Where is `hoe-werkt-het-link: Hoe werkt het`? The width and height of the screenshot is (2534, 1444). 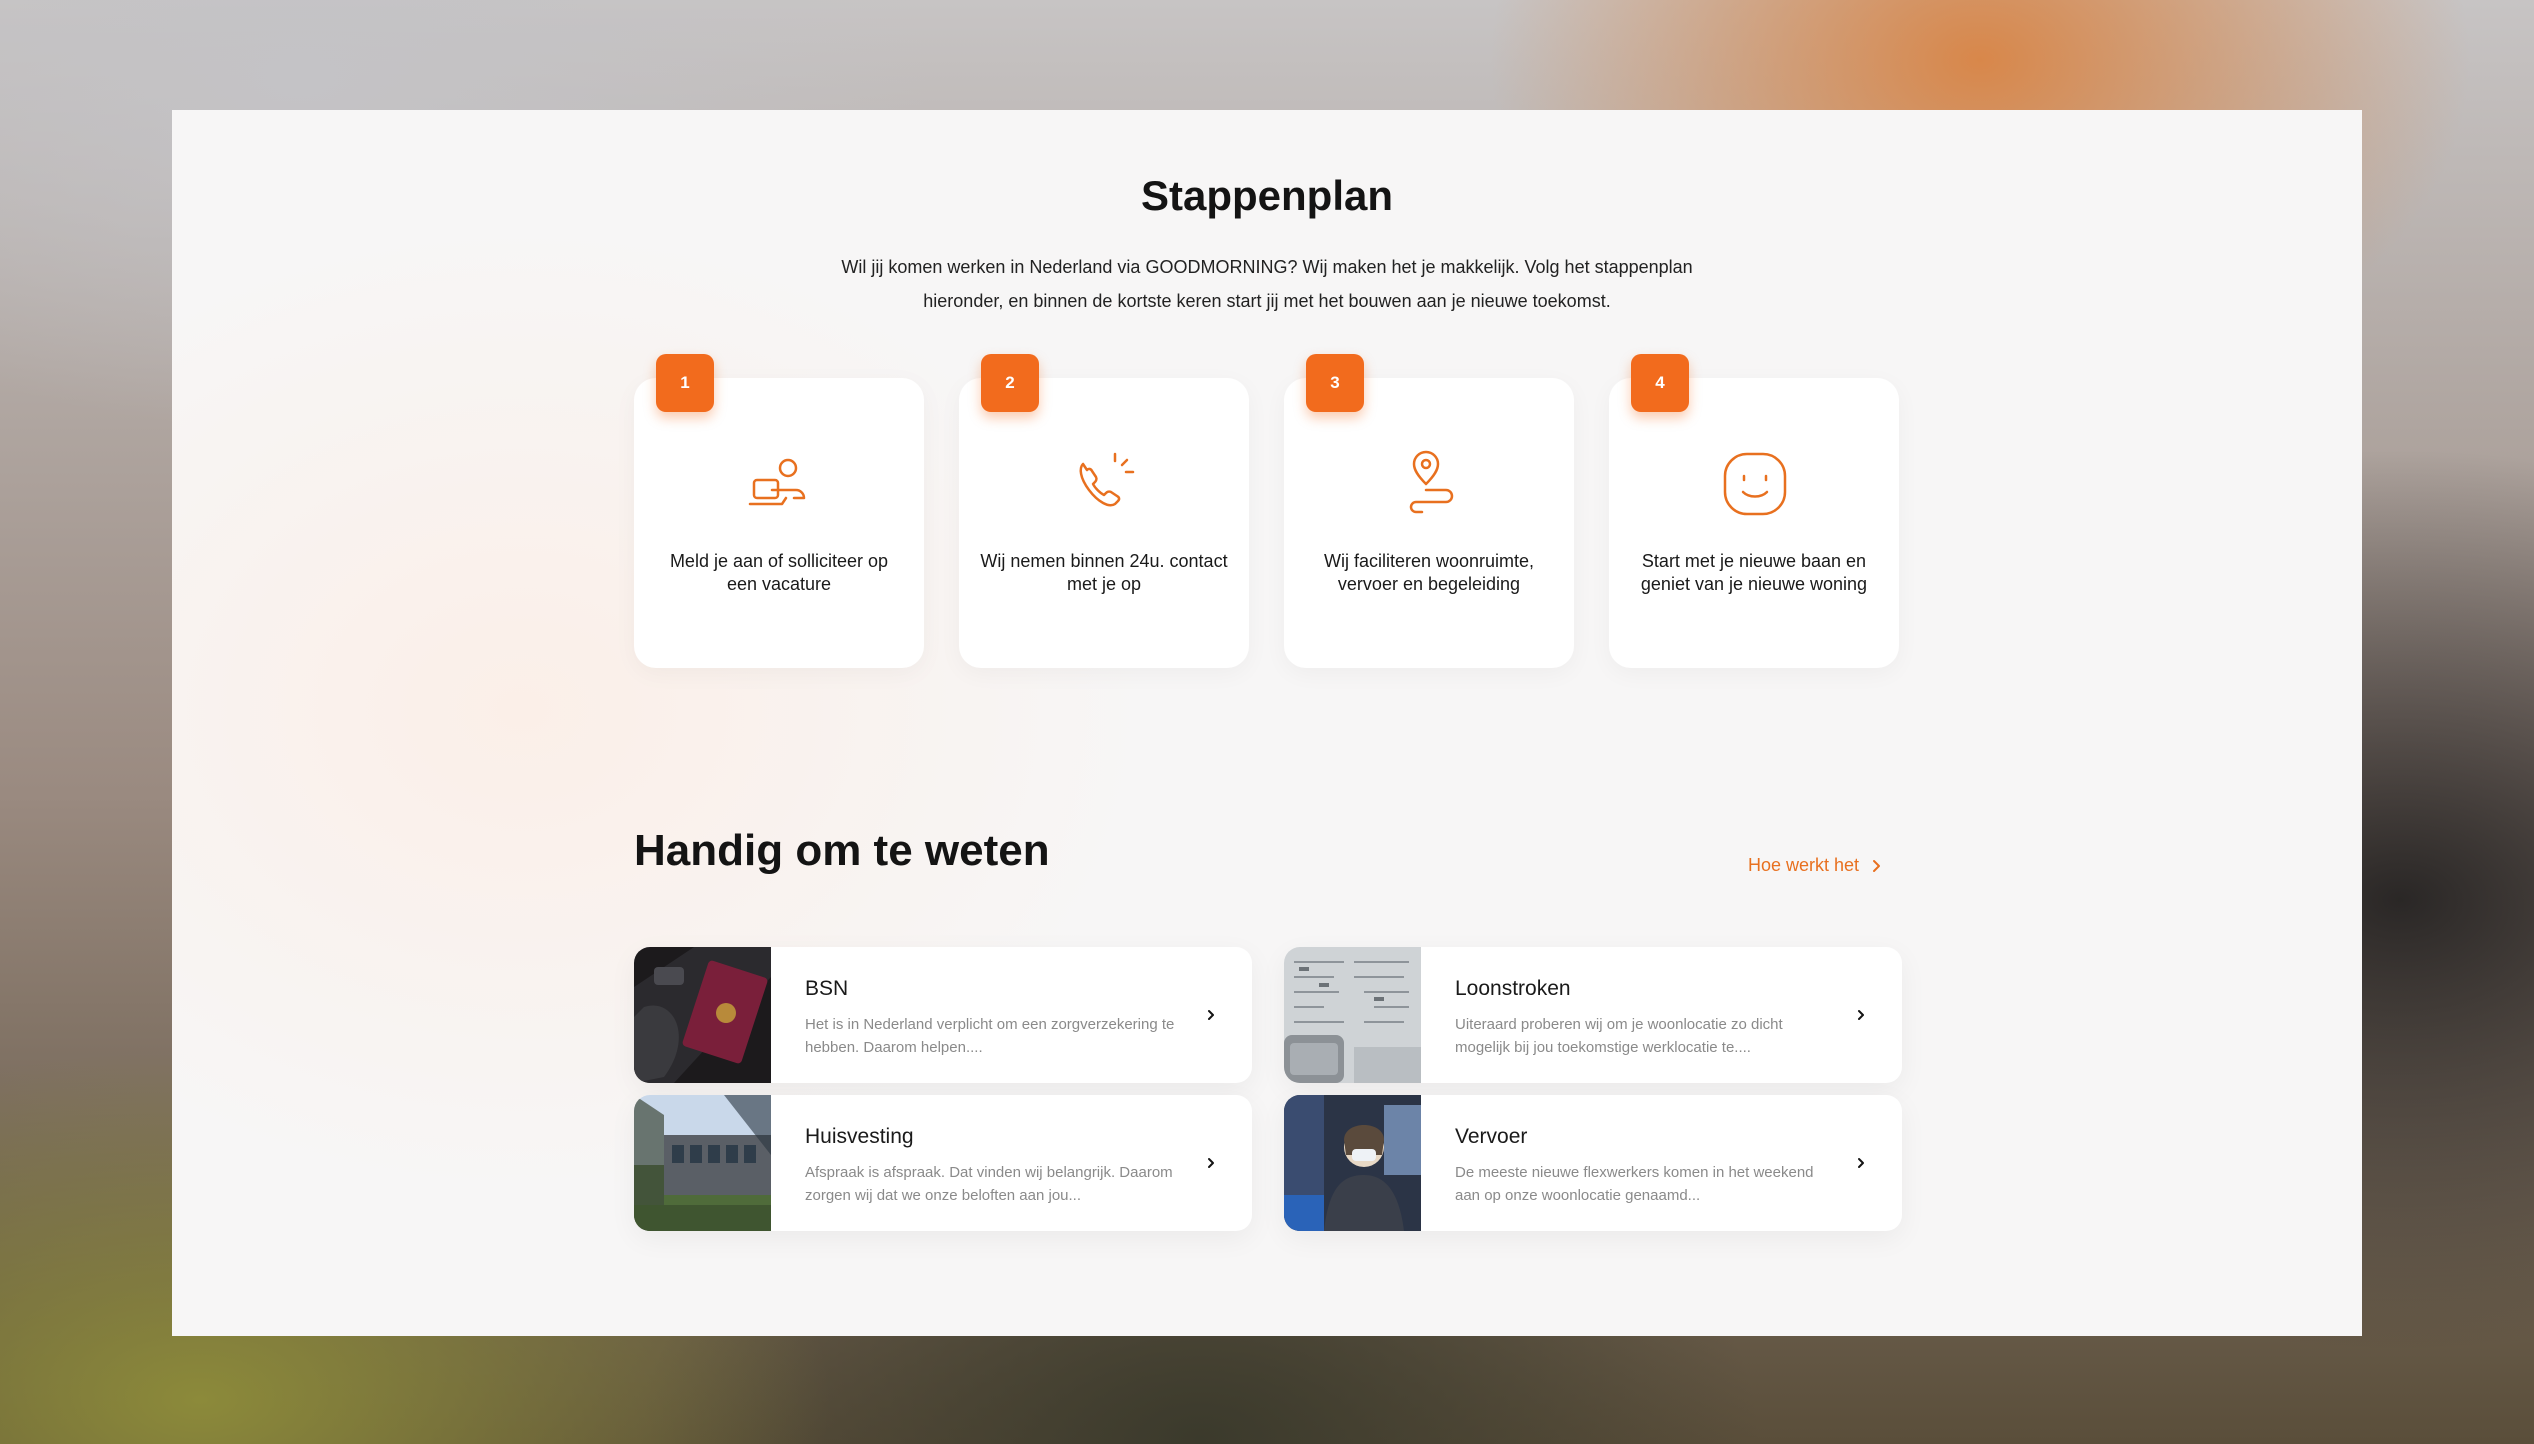
hoe-werkt-het-link: Hoe werkt het is located at coordinates (1815, 865).